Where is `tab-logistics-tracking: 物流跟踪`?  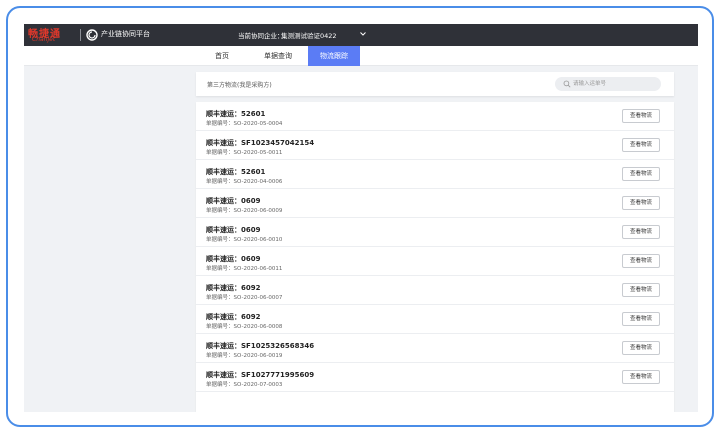 tab-logistics-tracking: 物流跟踪 is located at coordinates (334, 56).